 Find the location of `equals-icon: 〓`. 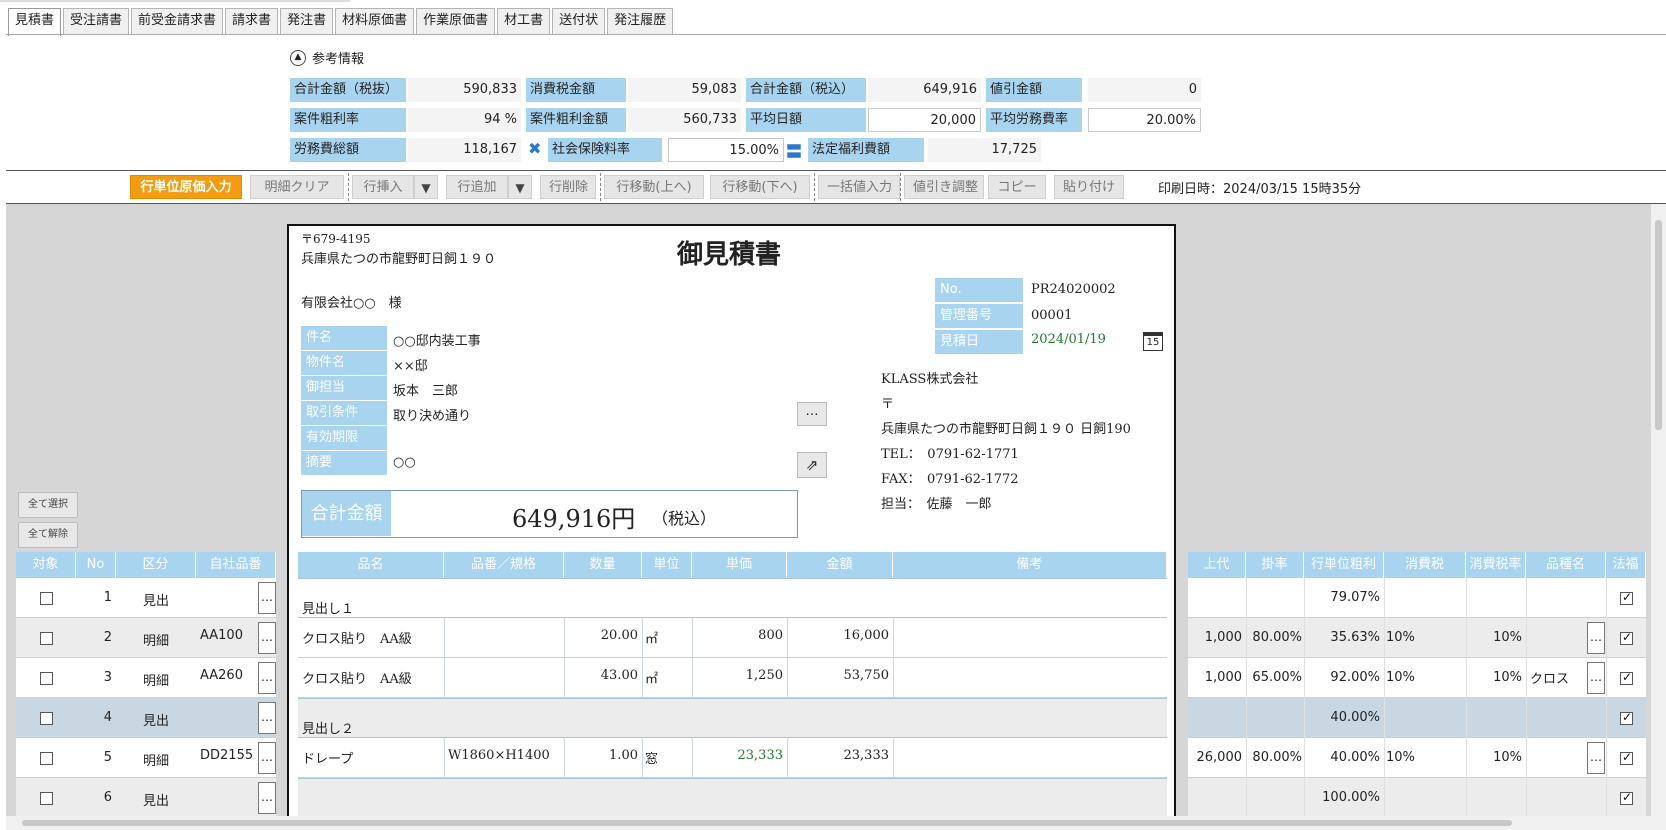

equals-icon: 〓 is located at coordinates (794, 151).